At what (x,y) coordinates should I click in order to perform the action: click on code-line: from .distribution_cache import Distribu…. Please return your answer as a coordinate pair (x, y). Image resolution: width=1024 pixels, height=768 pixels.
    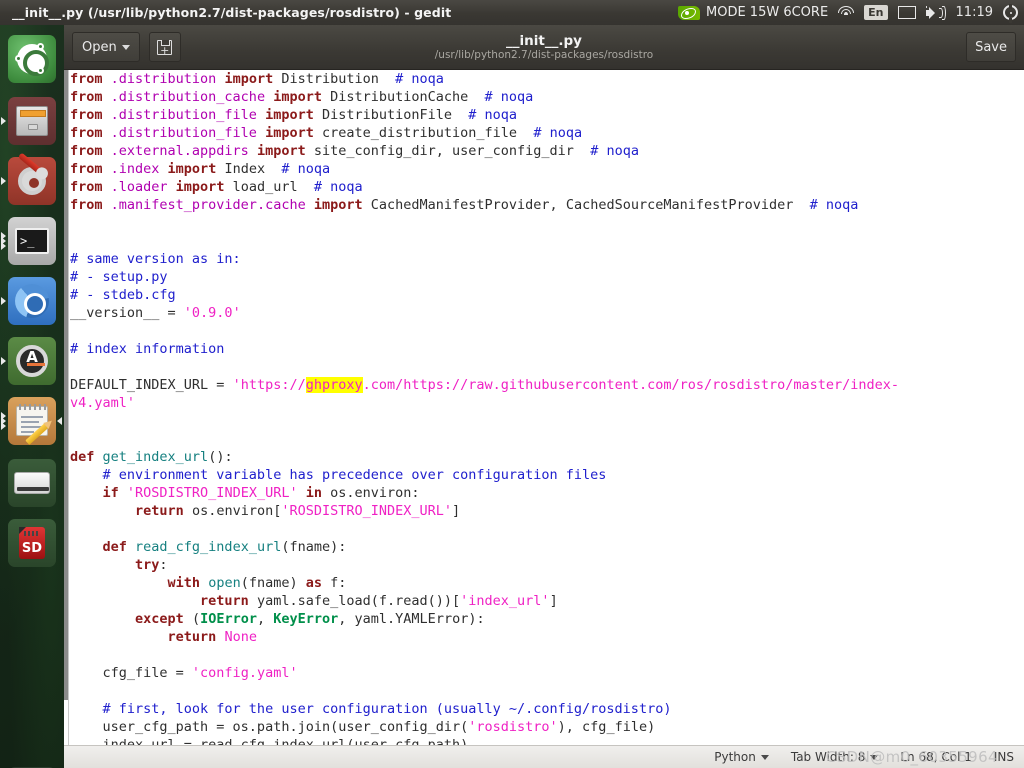
    Looking at the image, I should click on (547, 97).